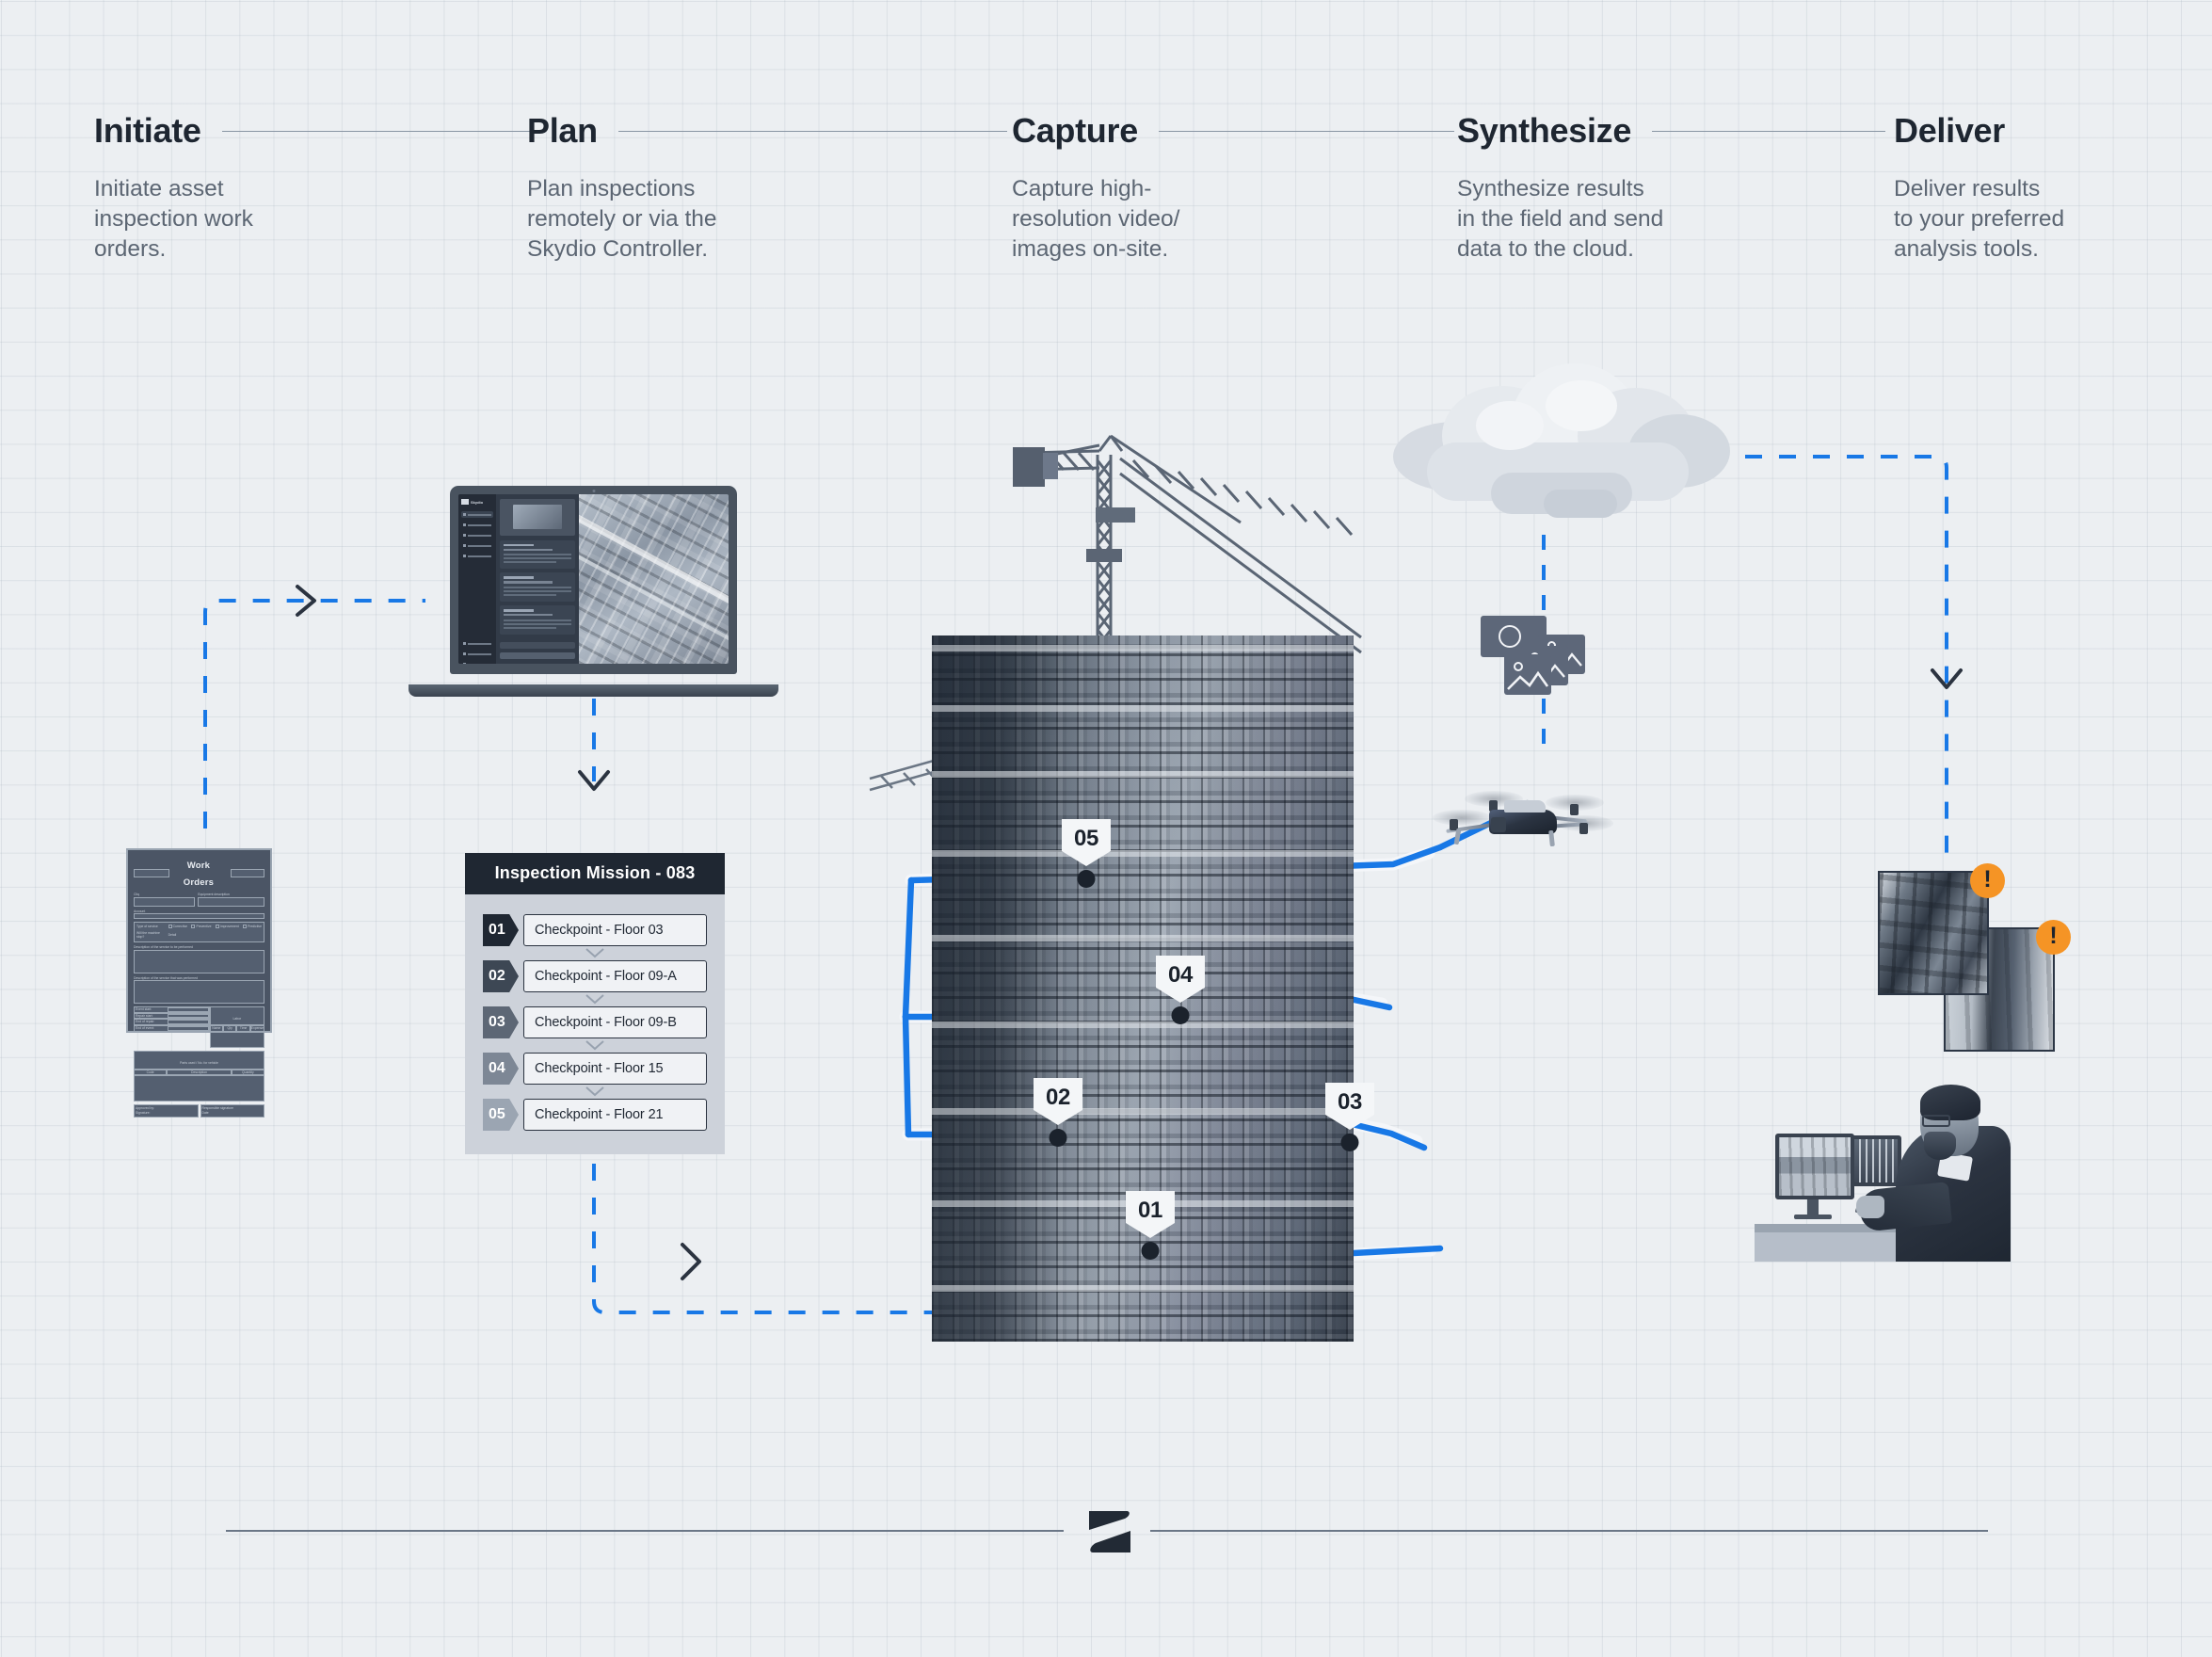 The width and height of the screenshot is (2212, 1657). I want to click on sidebar-item-tasks, so click(477, 525).